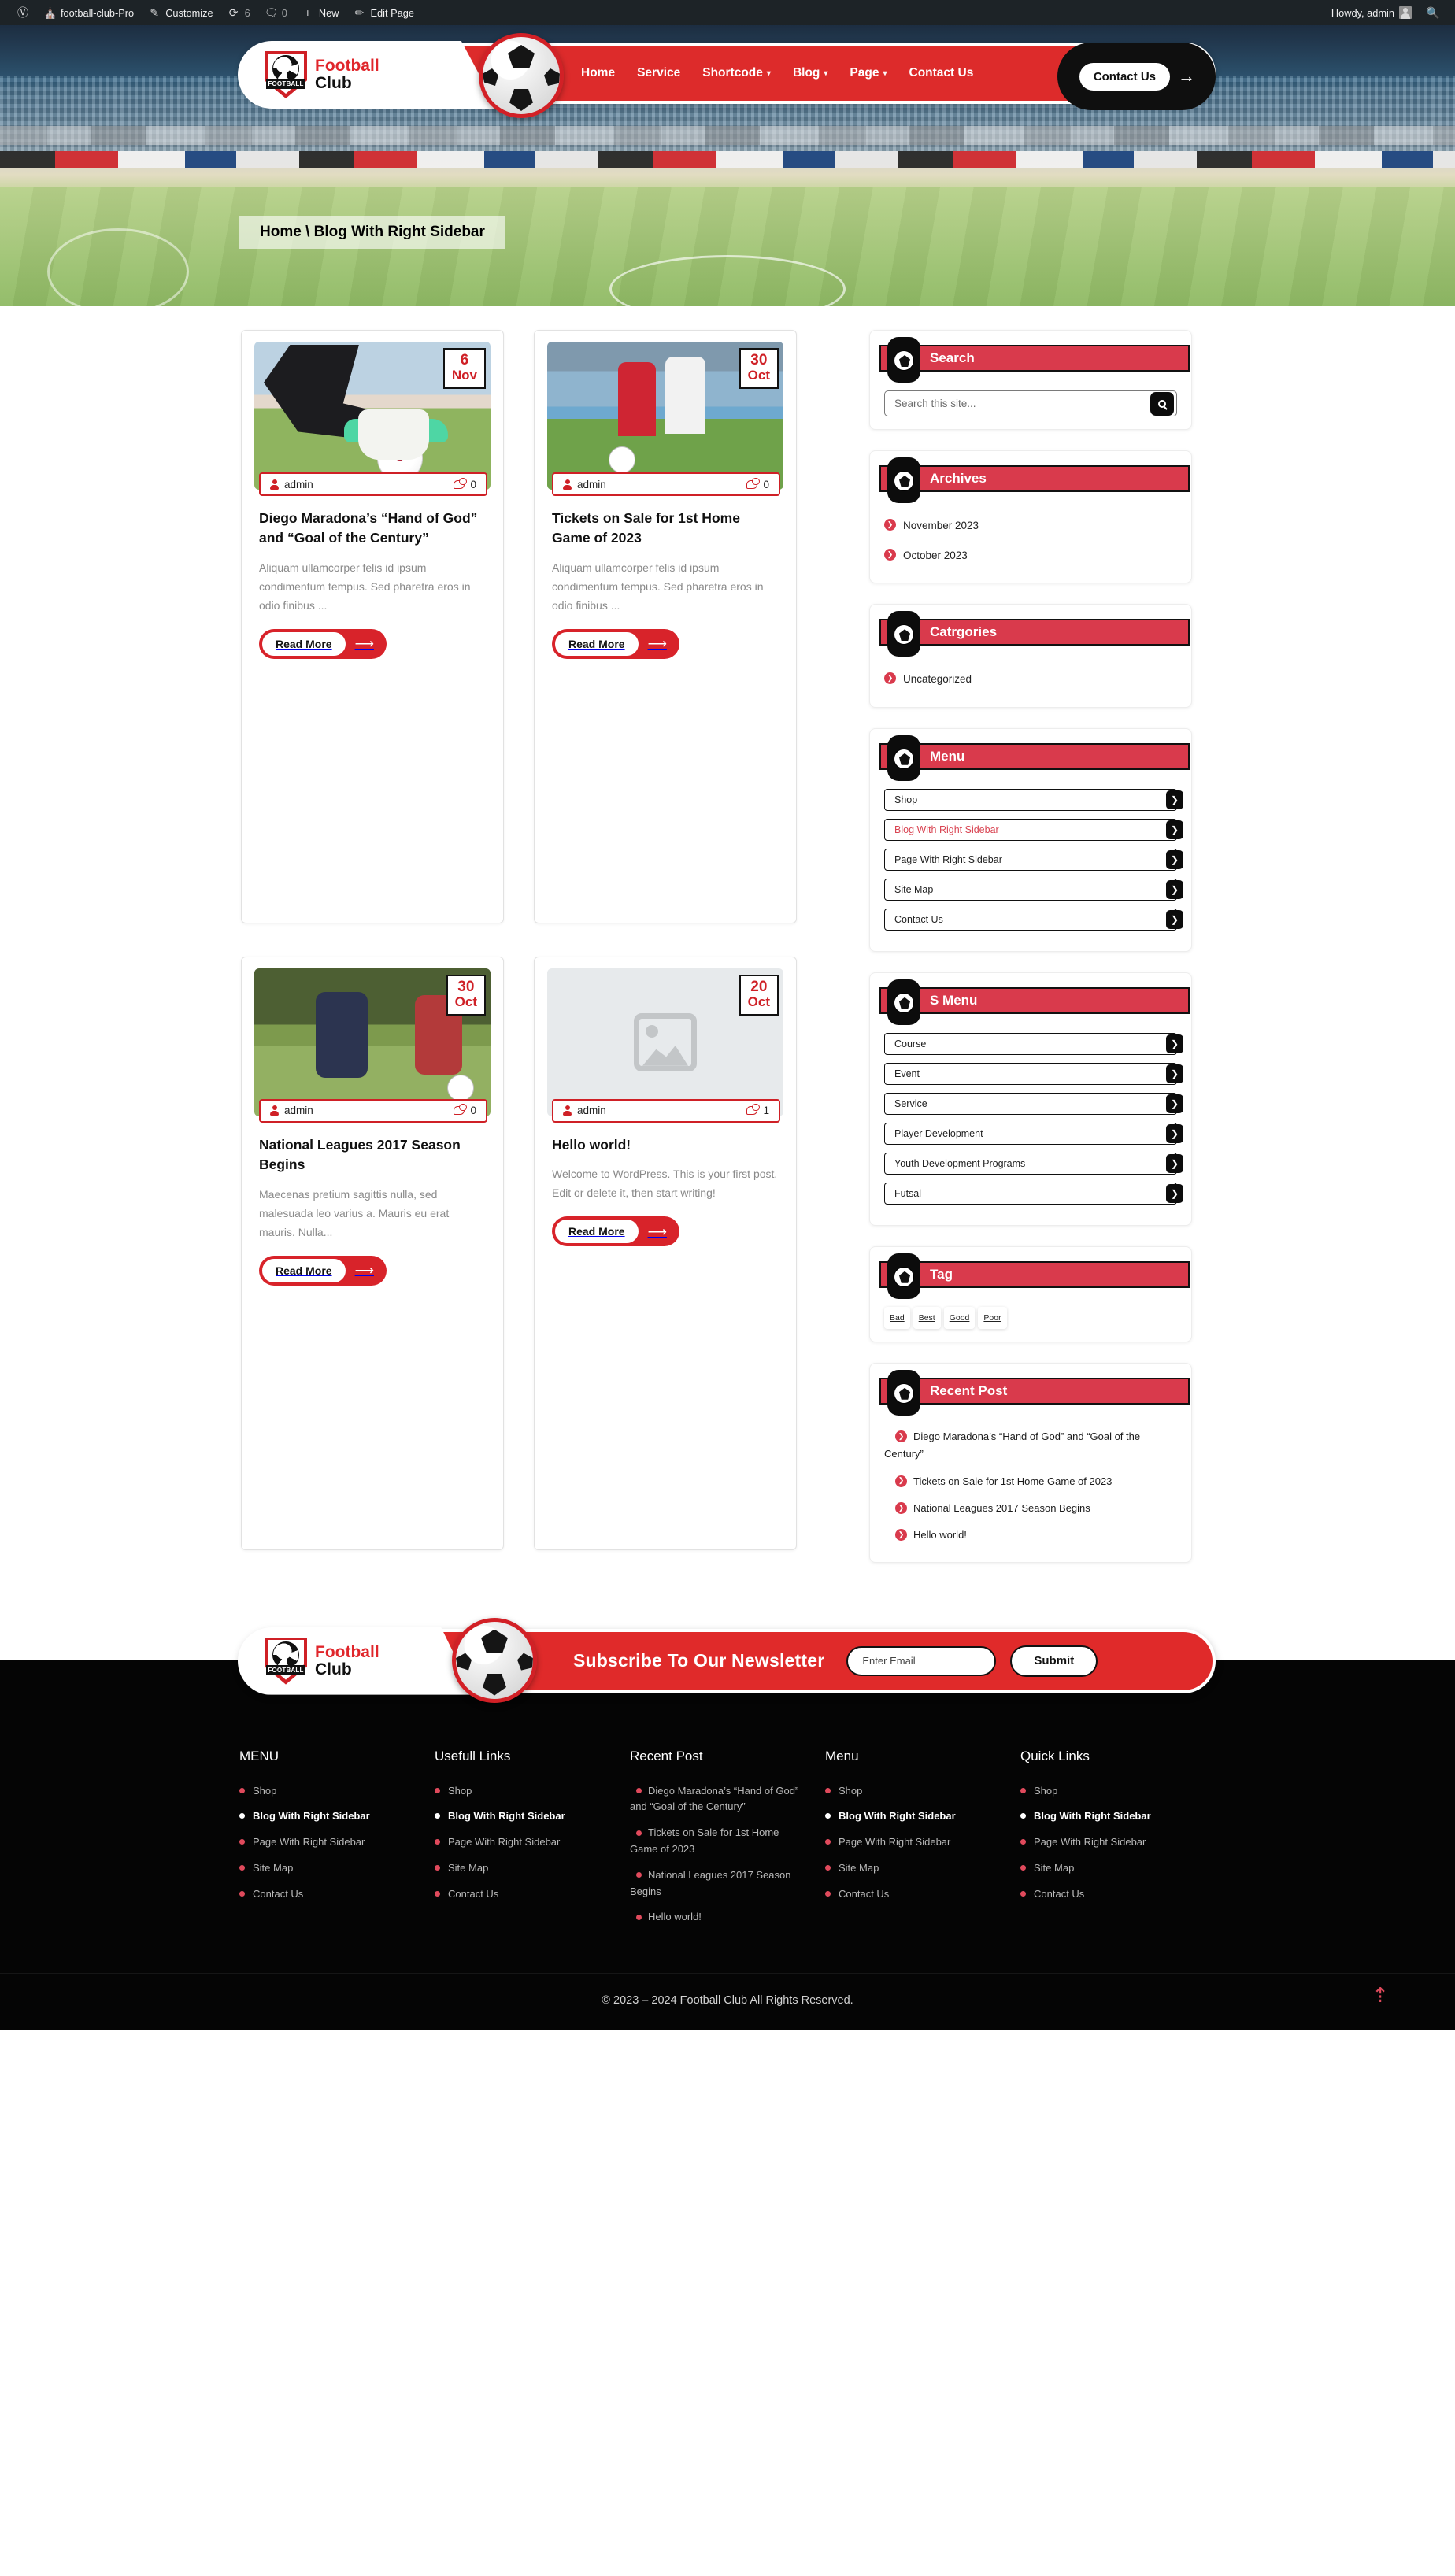 The height and width of the screenshot is (2576, 1455). What do you see at coordinates (1033, 1193) in the screenshot?
I see `smenu-item-futsal: Futsal ❯` at bounding box center [1033, 1193].